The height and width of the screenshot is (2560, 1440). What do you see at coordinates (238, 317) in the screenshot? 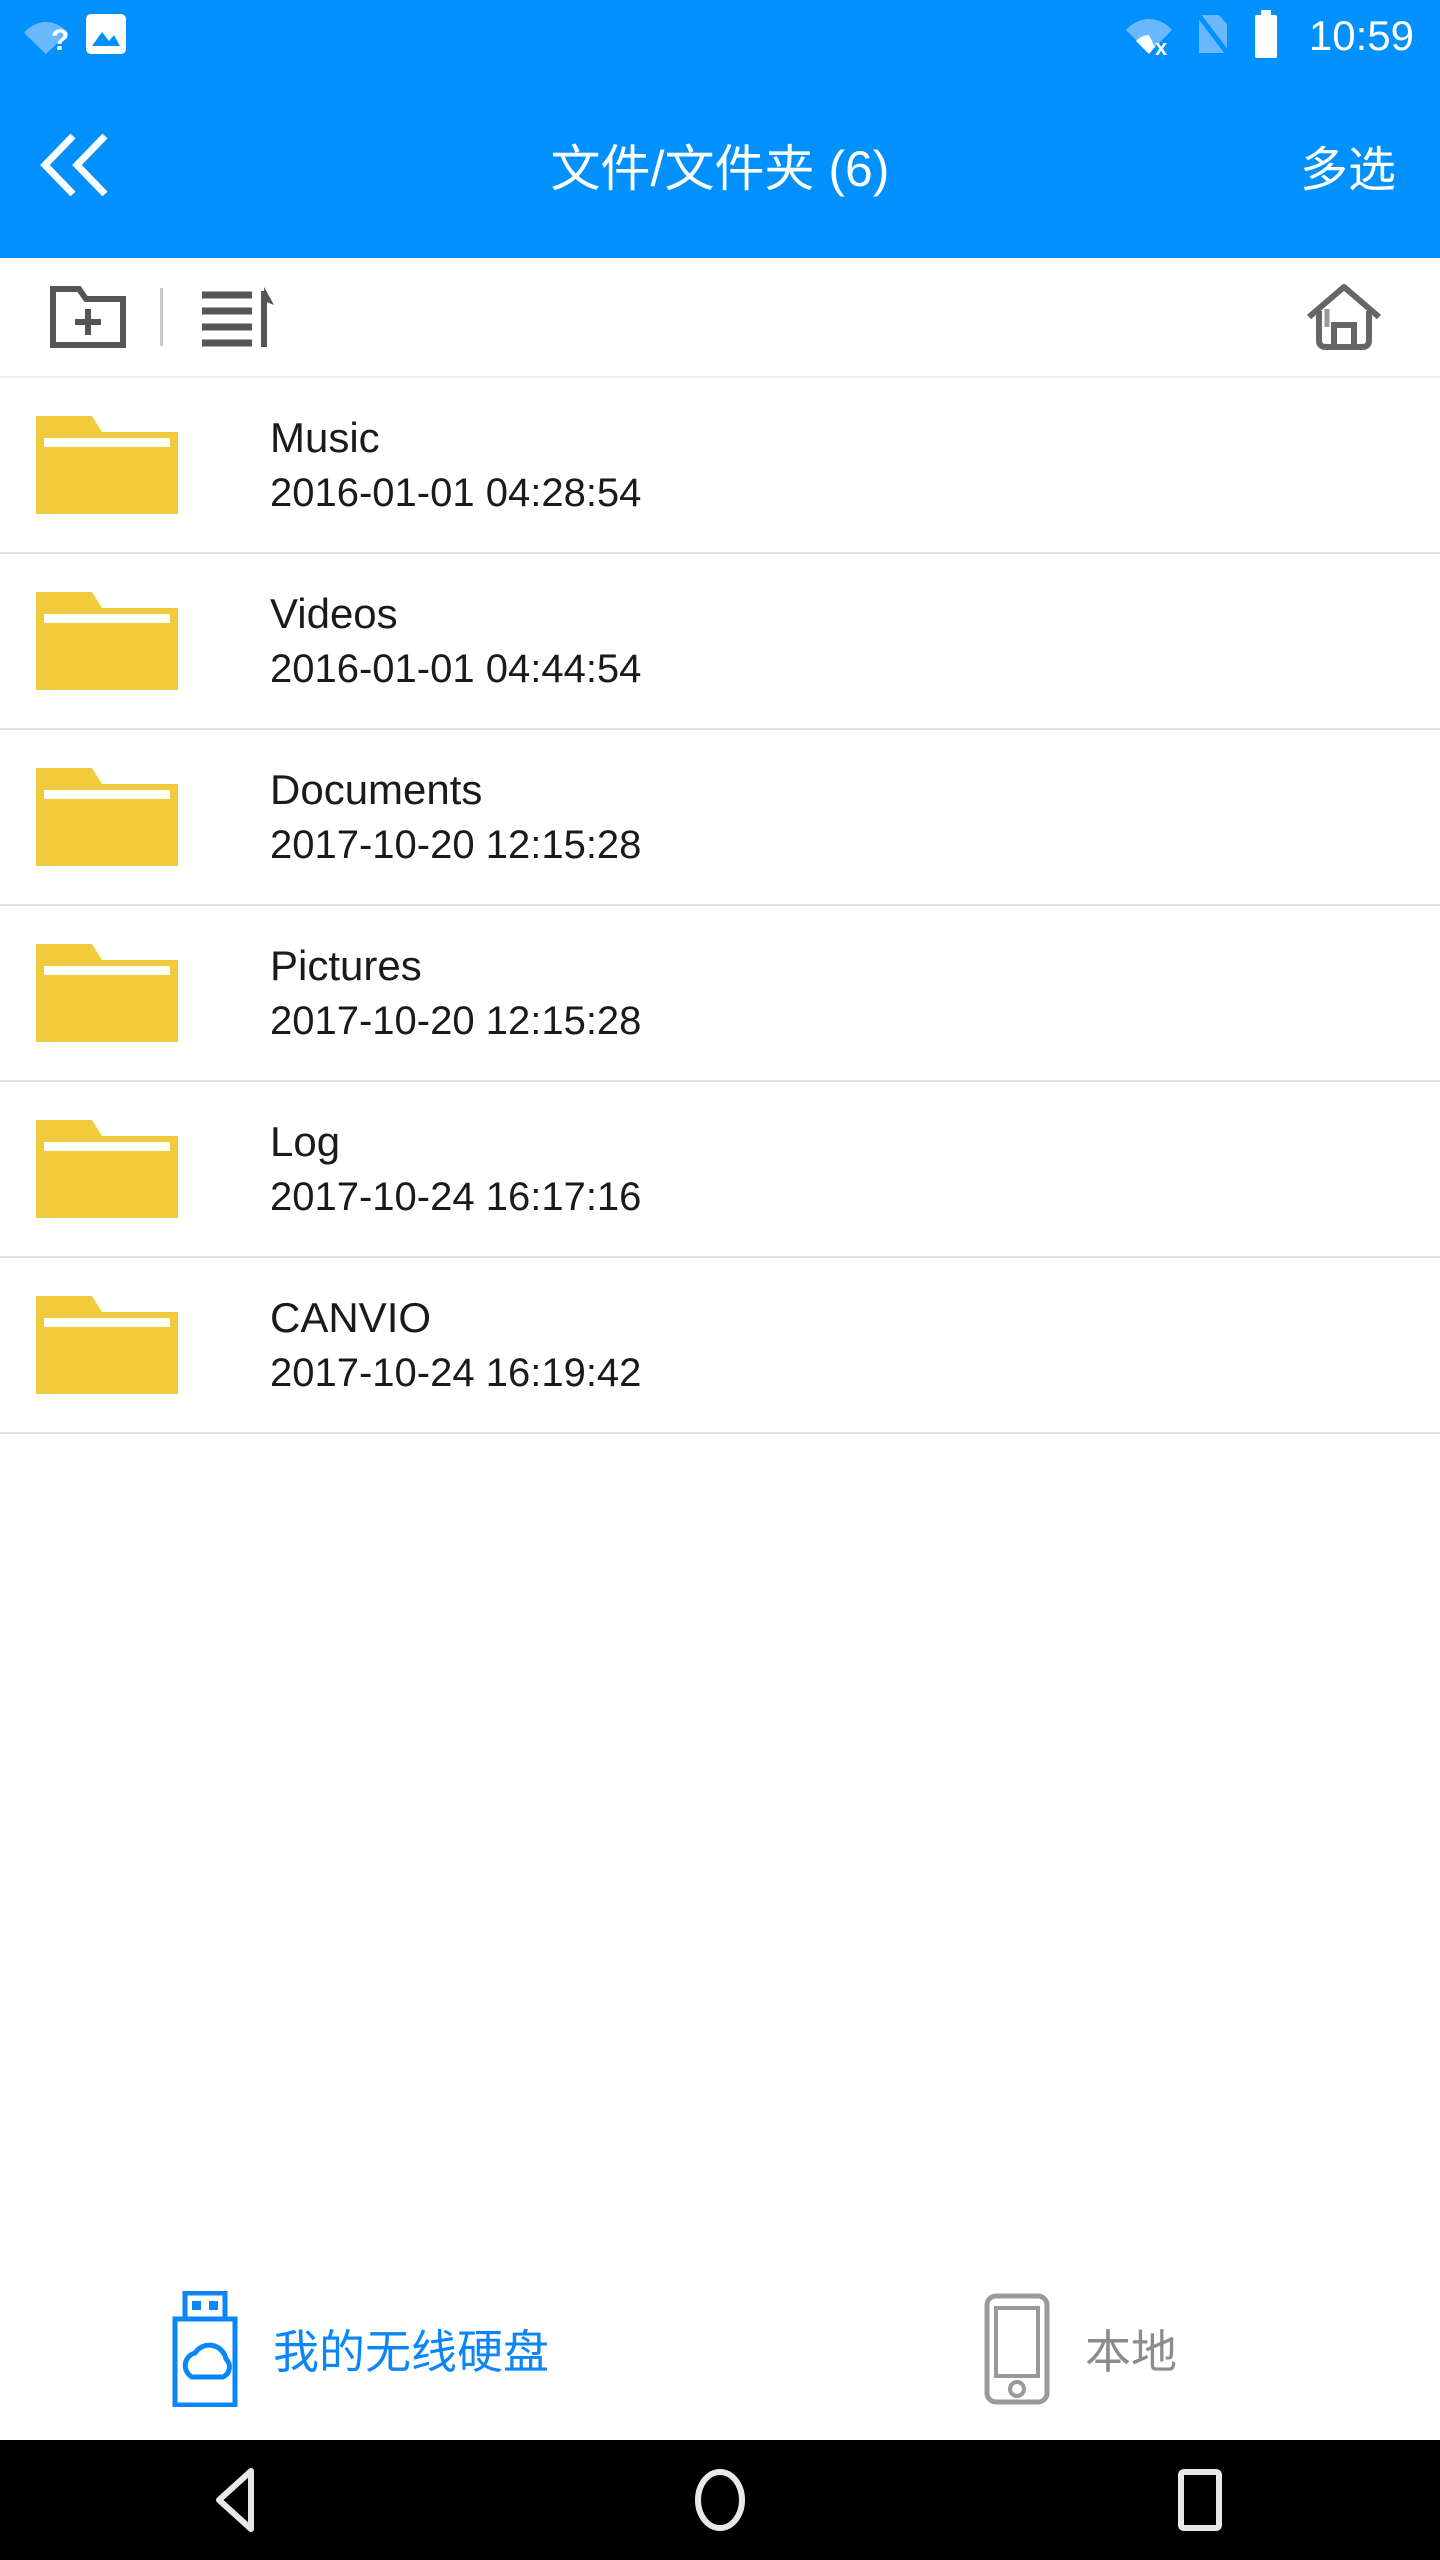
I see `sort-icon` at bounding box center [238, 317].